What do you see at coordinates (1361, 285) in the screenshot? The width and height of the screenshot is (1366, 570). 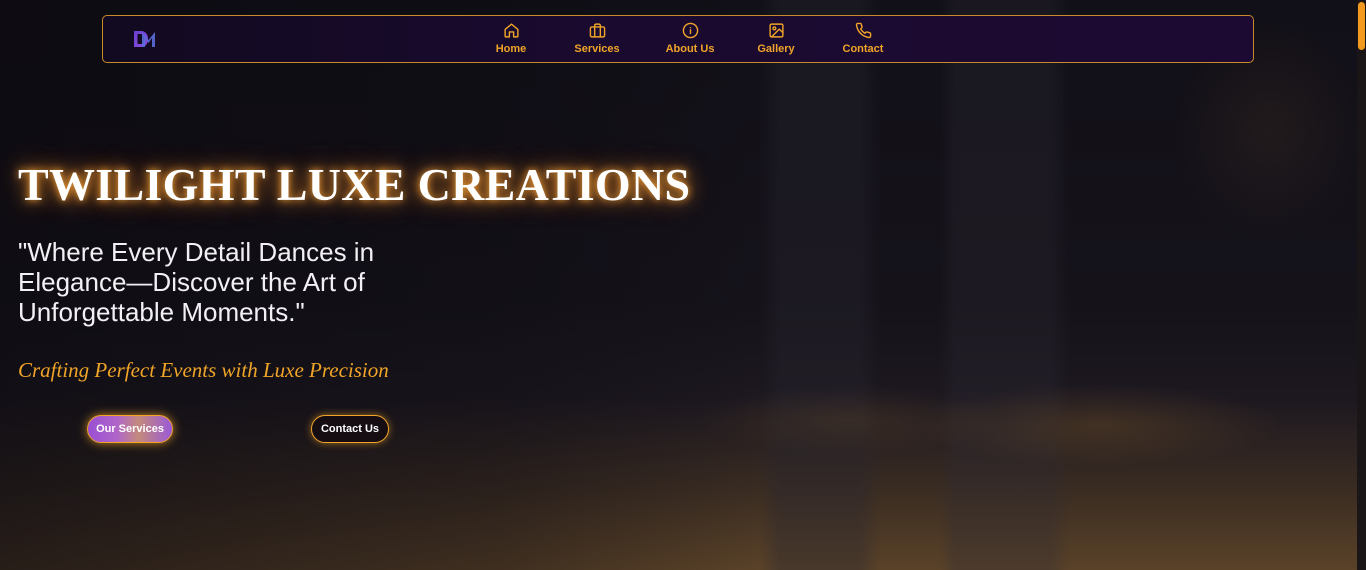 I see `page-scrollbar` at bounding box center [1361, 285].